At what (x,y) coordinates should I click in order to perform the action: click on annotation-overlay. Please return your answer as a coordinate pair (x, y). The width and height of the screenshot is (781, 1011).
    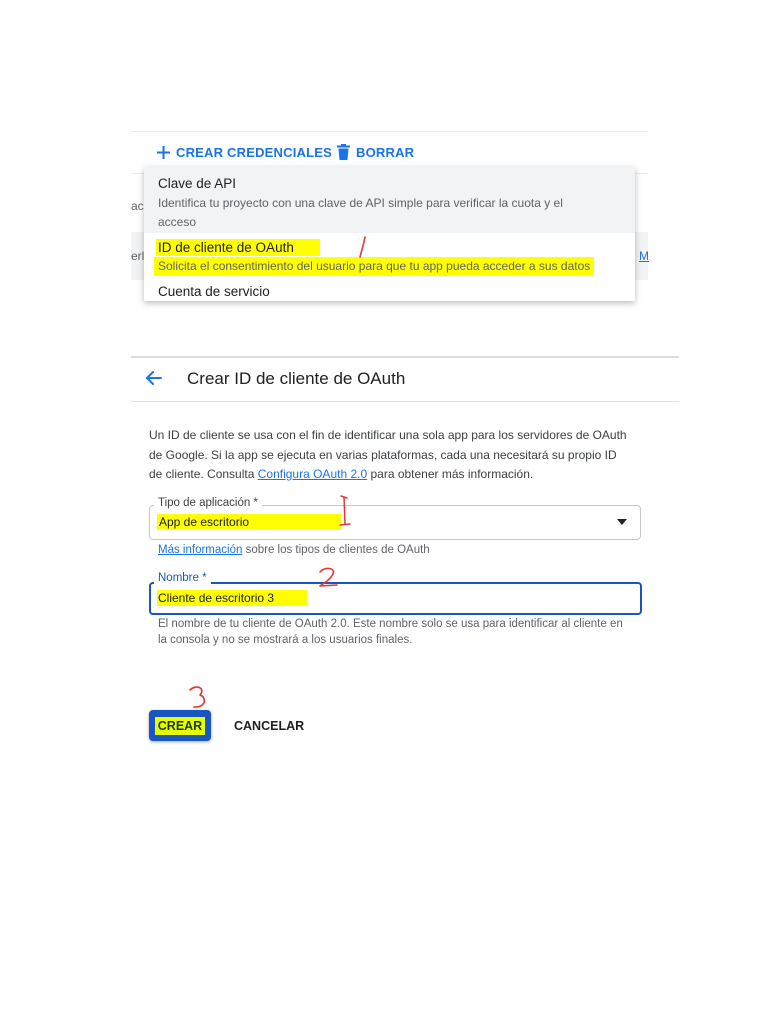
    Looking at the image, I should click on (270, 601).